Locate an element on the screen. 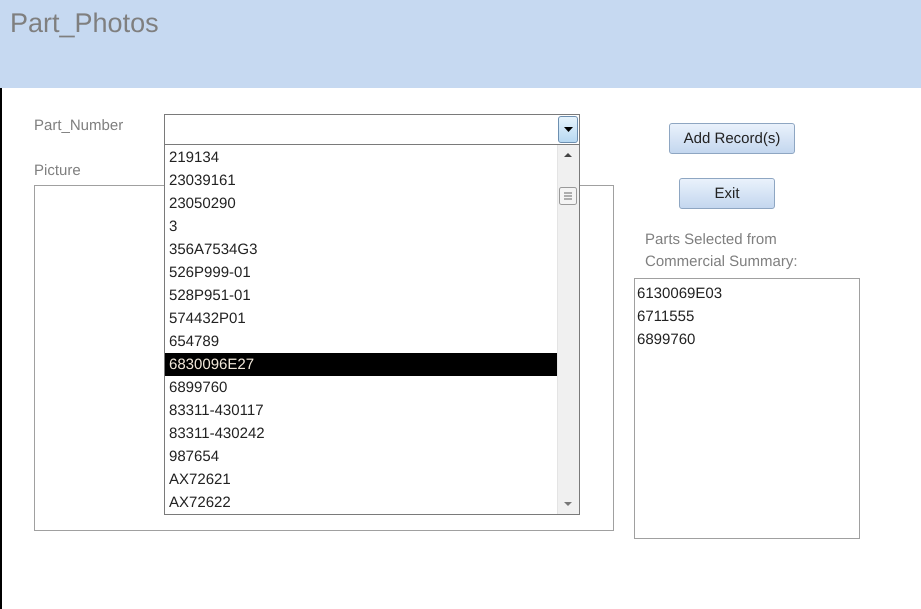  scroll-down-icon is located at coordinates (568, 504).